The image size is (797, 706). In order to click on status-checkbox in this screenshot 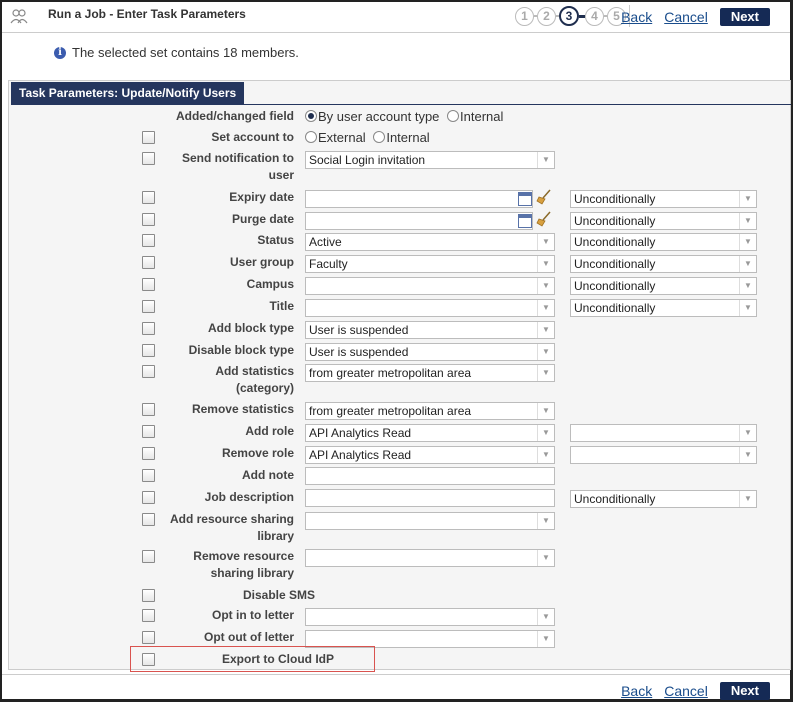, I will do `click(148, 240)`.